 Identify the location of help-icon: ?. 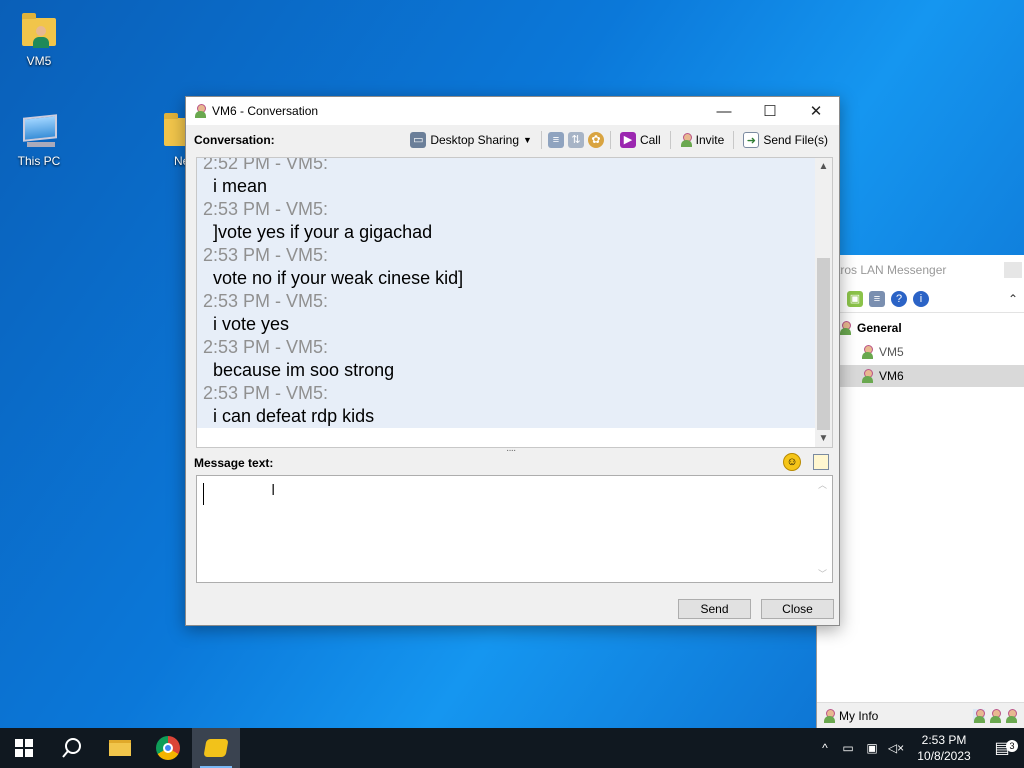
(899, 298).